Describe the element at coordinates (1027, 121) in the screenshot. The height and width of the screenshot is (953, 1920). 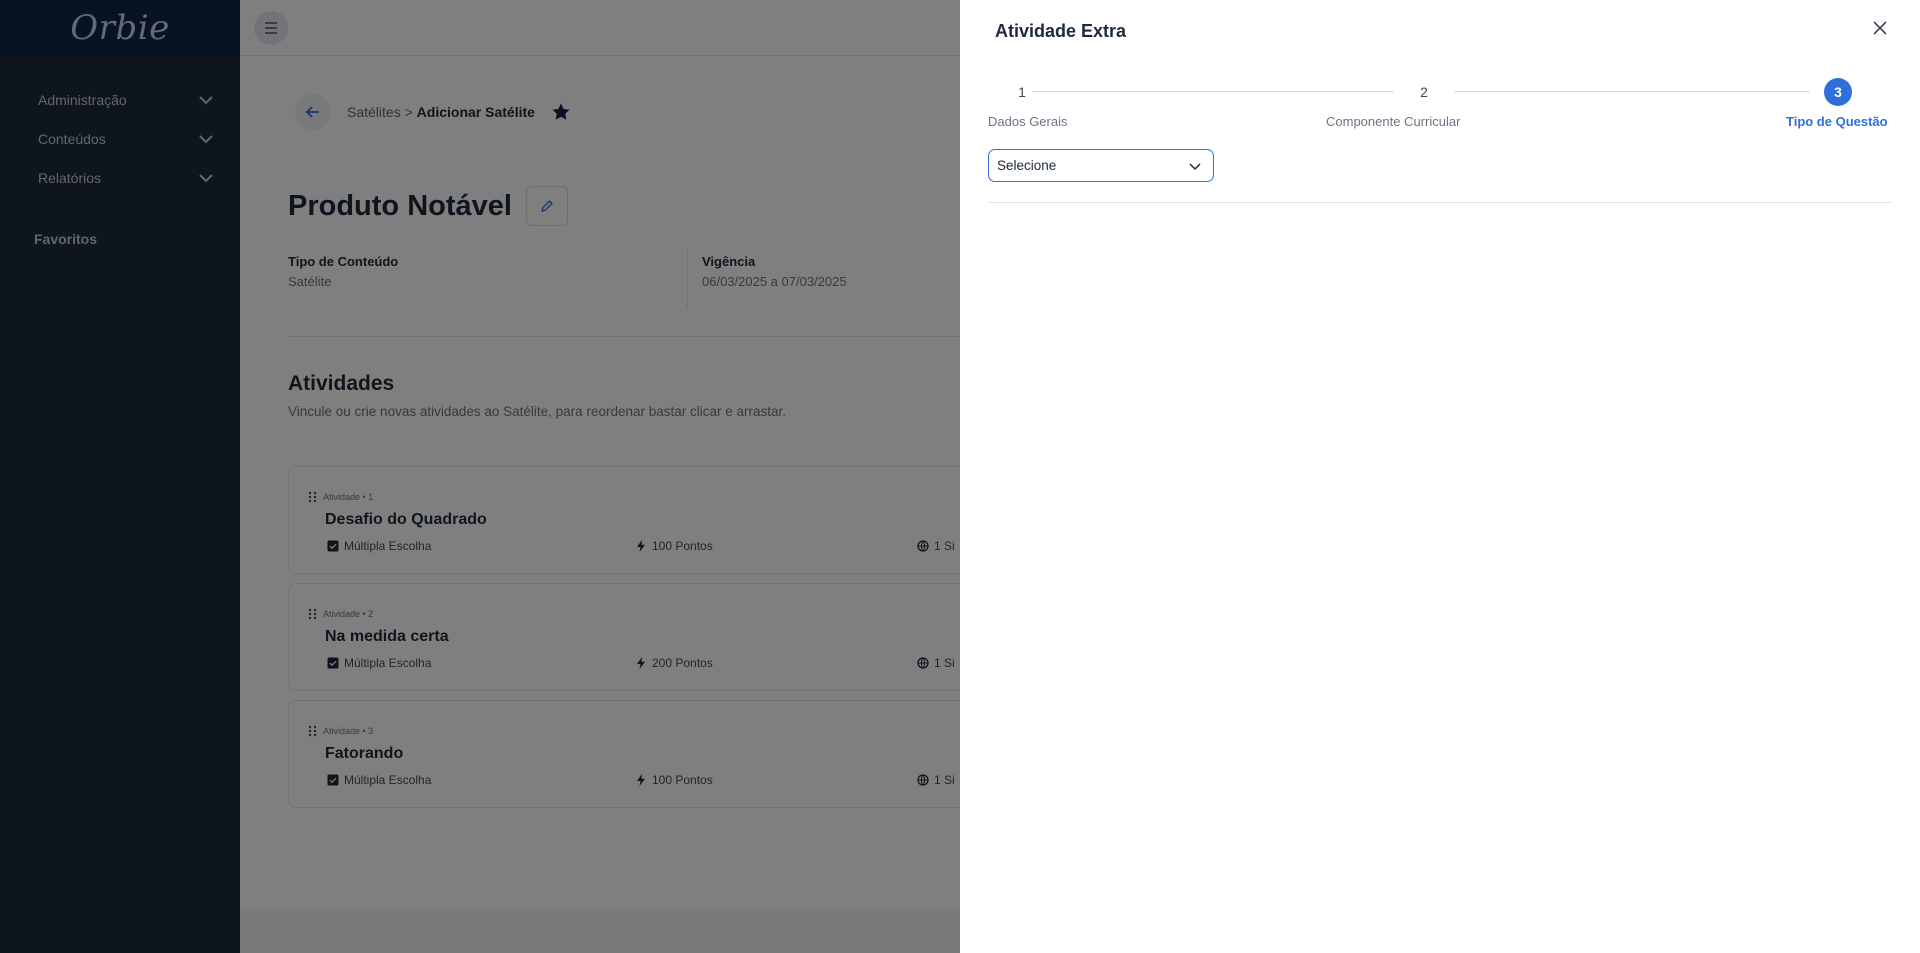
I see `step-1-label: Dados Gerais` at that location.